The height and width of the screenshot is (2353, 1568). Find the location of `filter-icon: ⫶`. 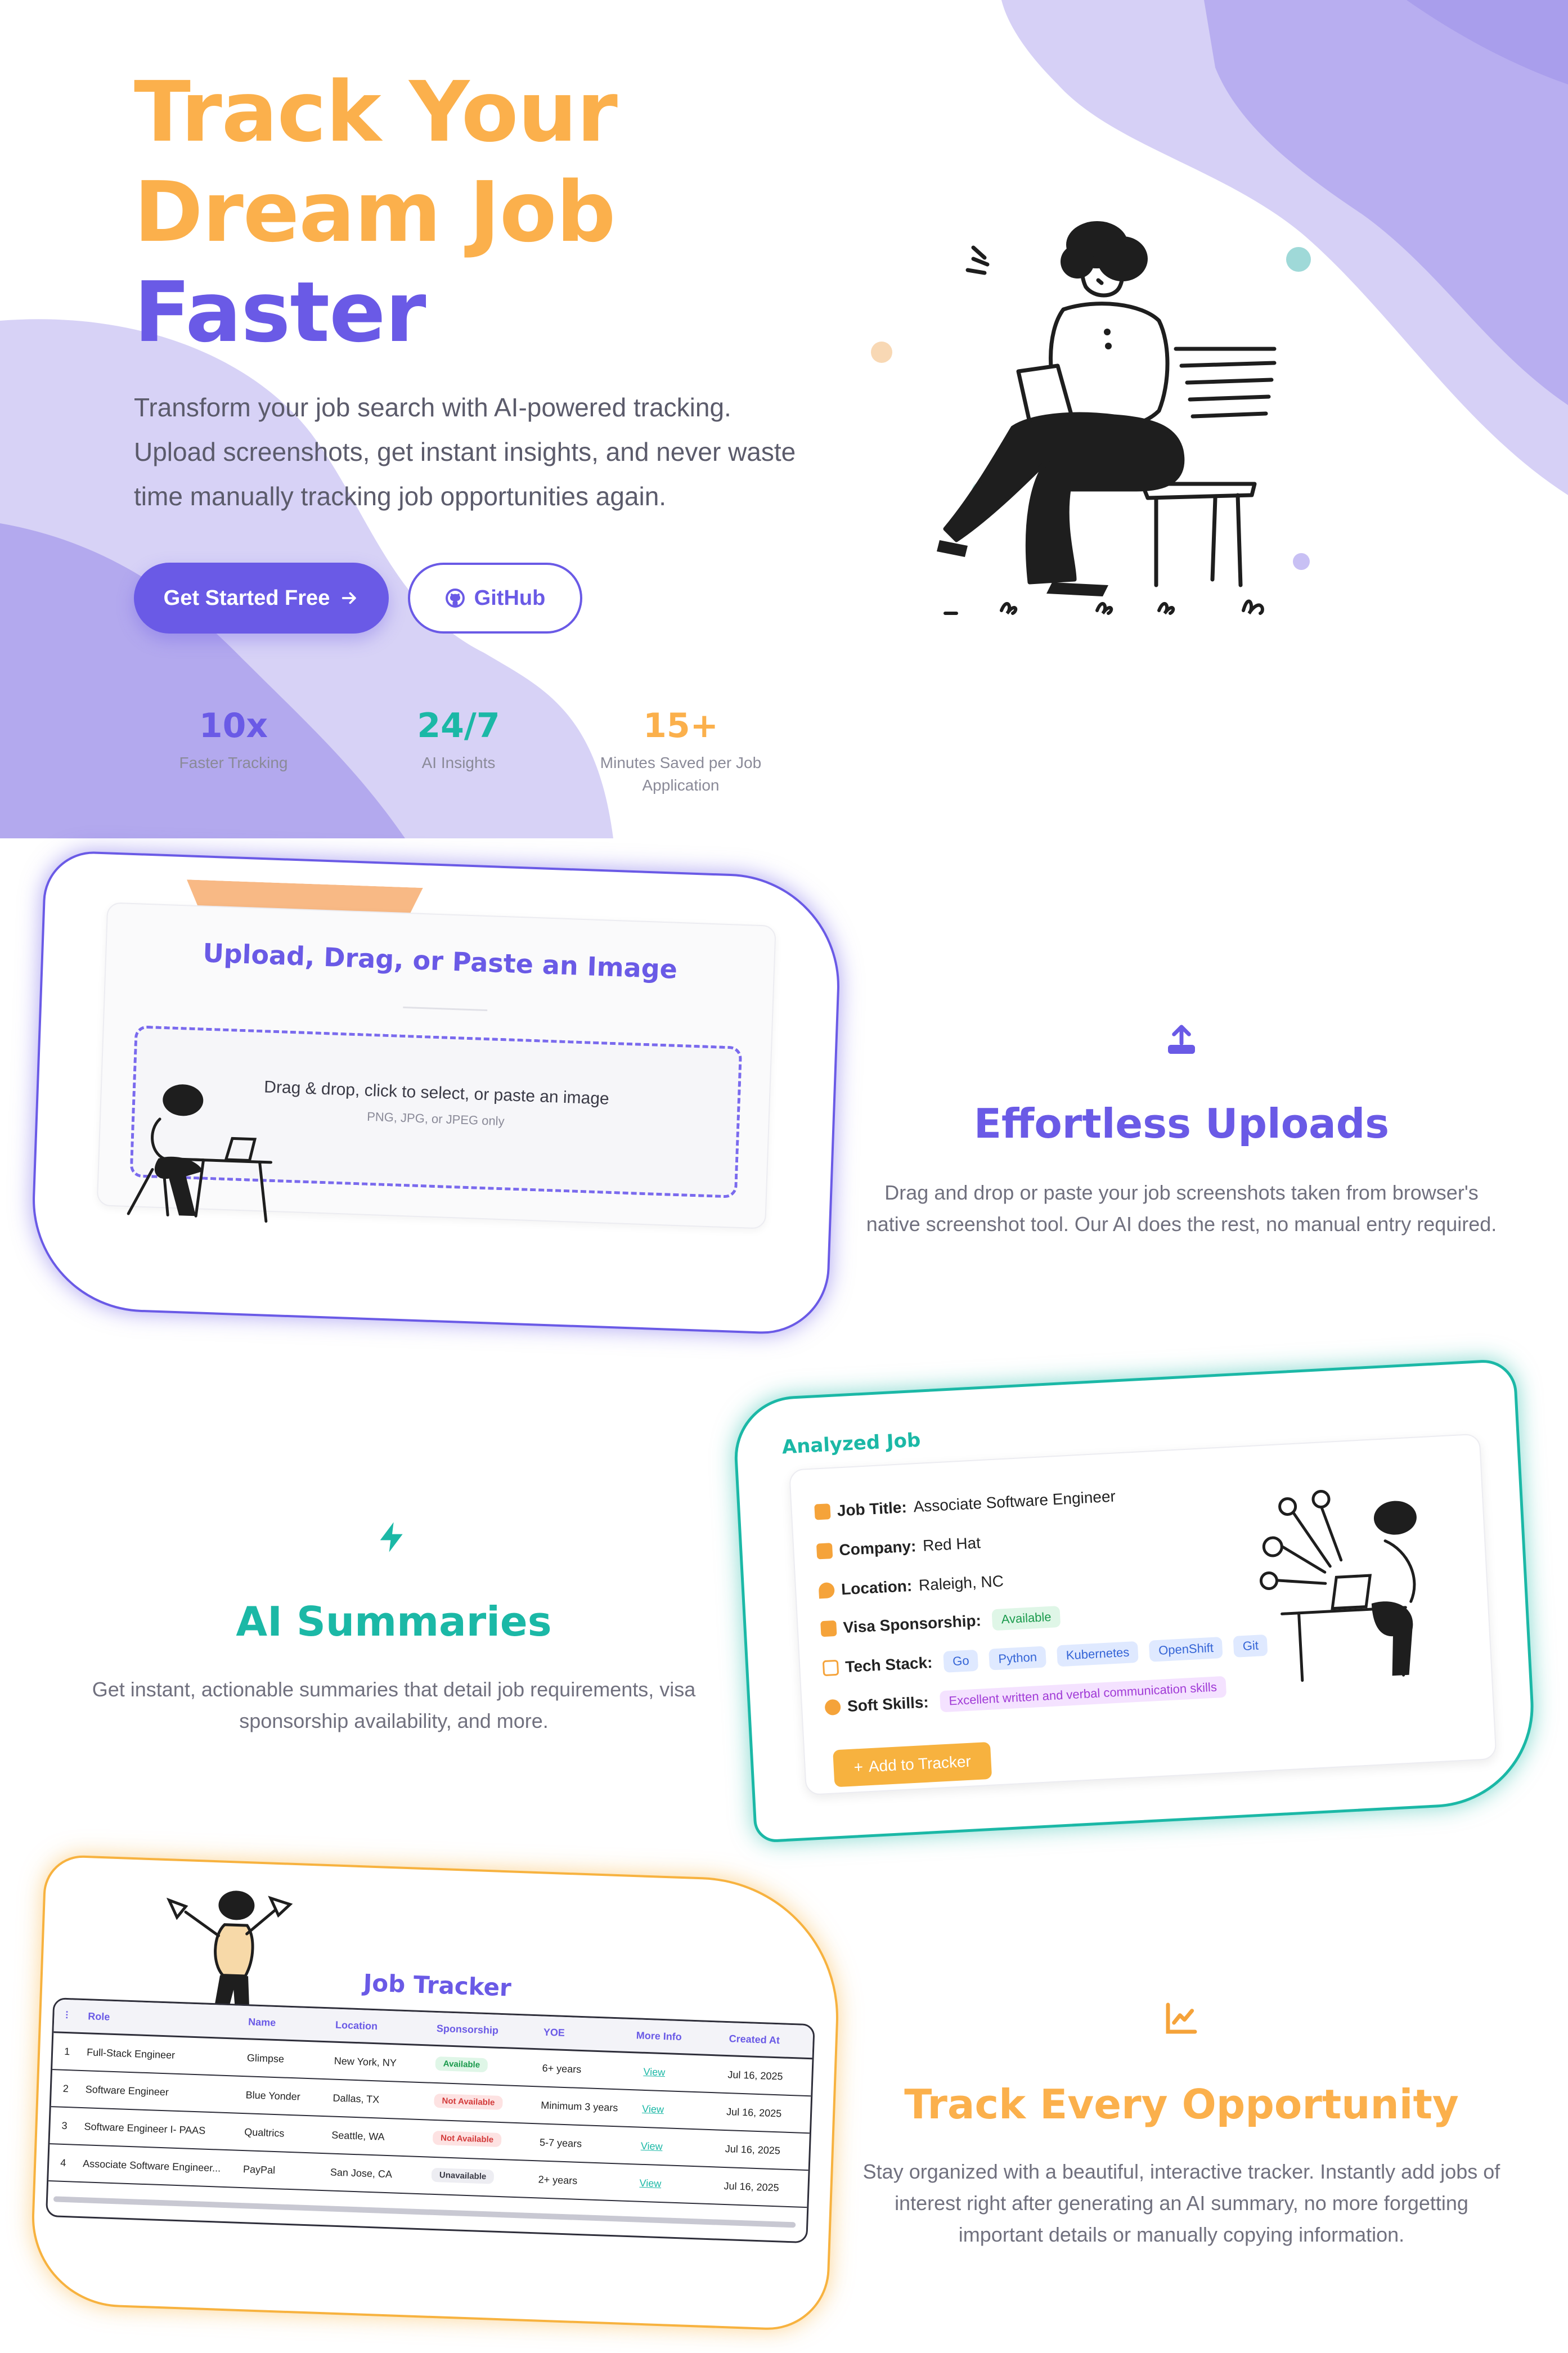

filter-icon: ⫶ is located at coordinates (66, 2016).